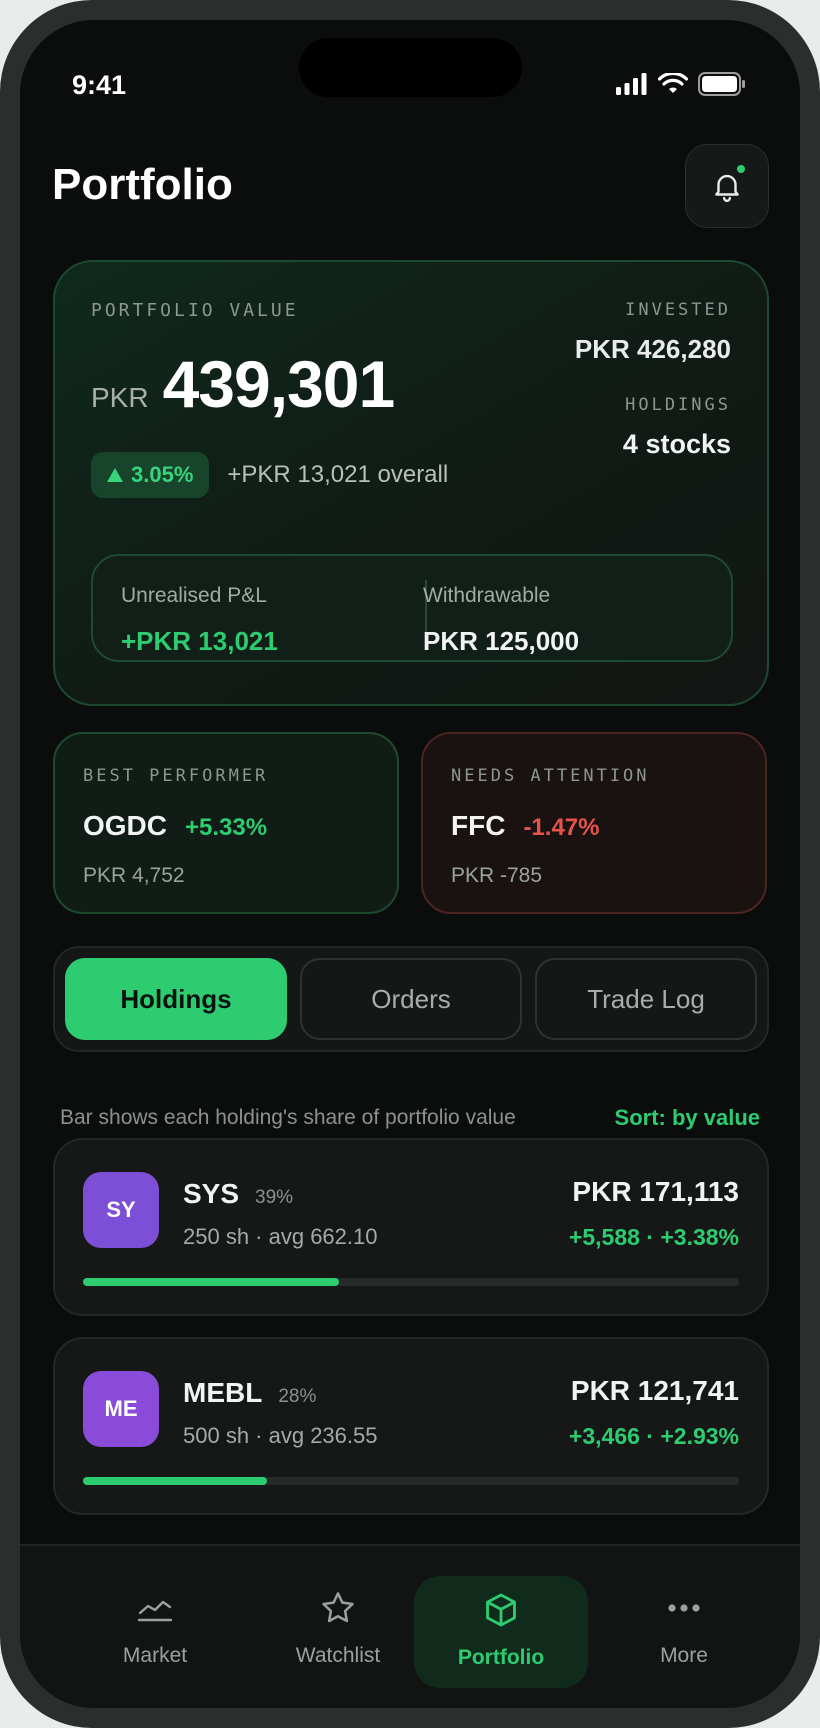  What do you see at coordinates (410, 67) in the screenshot?
I see `dynamic-island` at bounding box center [410, 67].